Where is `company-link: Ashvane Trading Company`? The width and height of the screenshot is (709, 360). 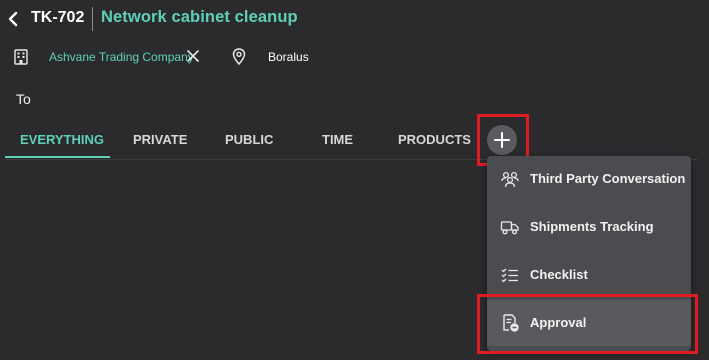
company-link: Ashvane Trading Company is located at coordinates (121, 57).